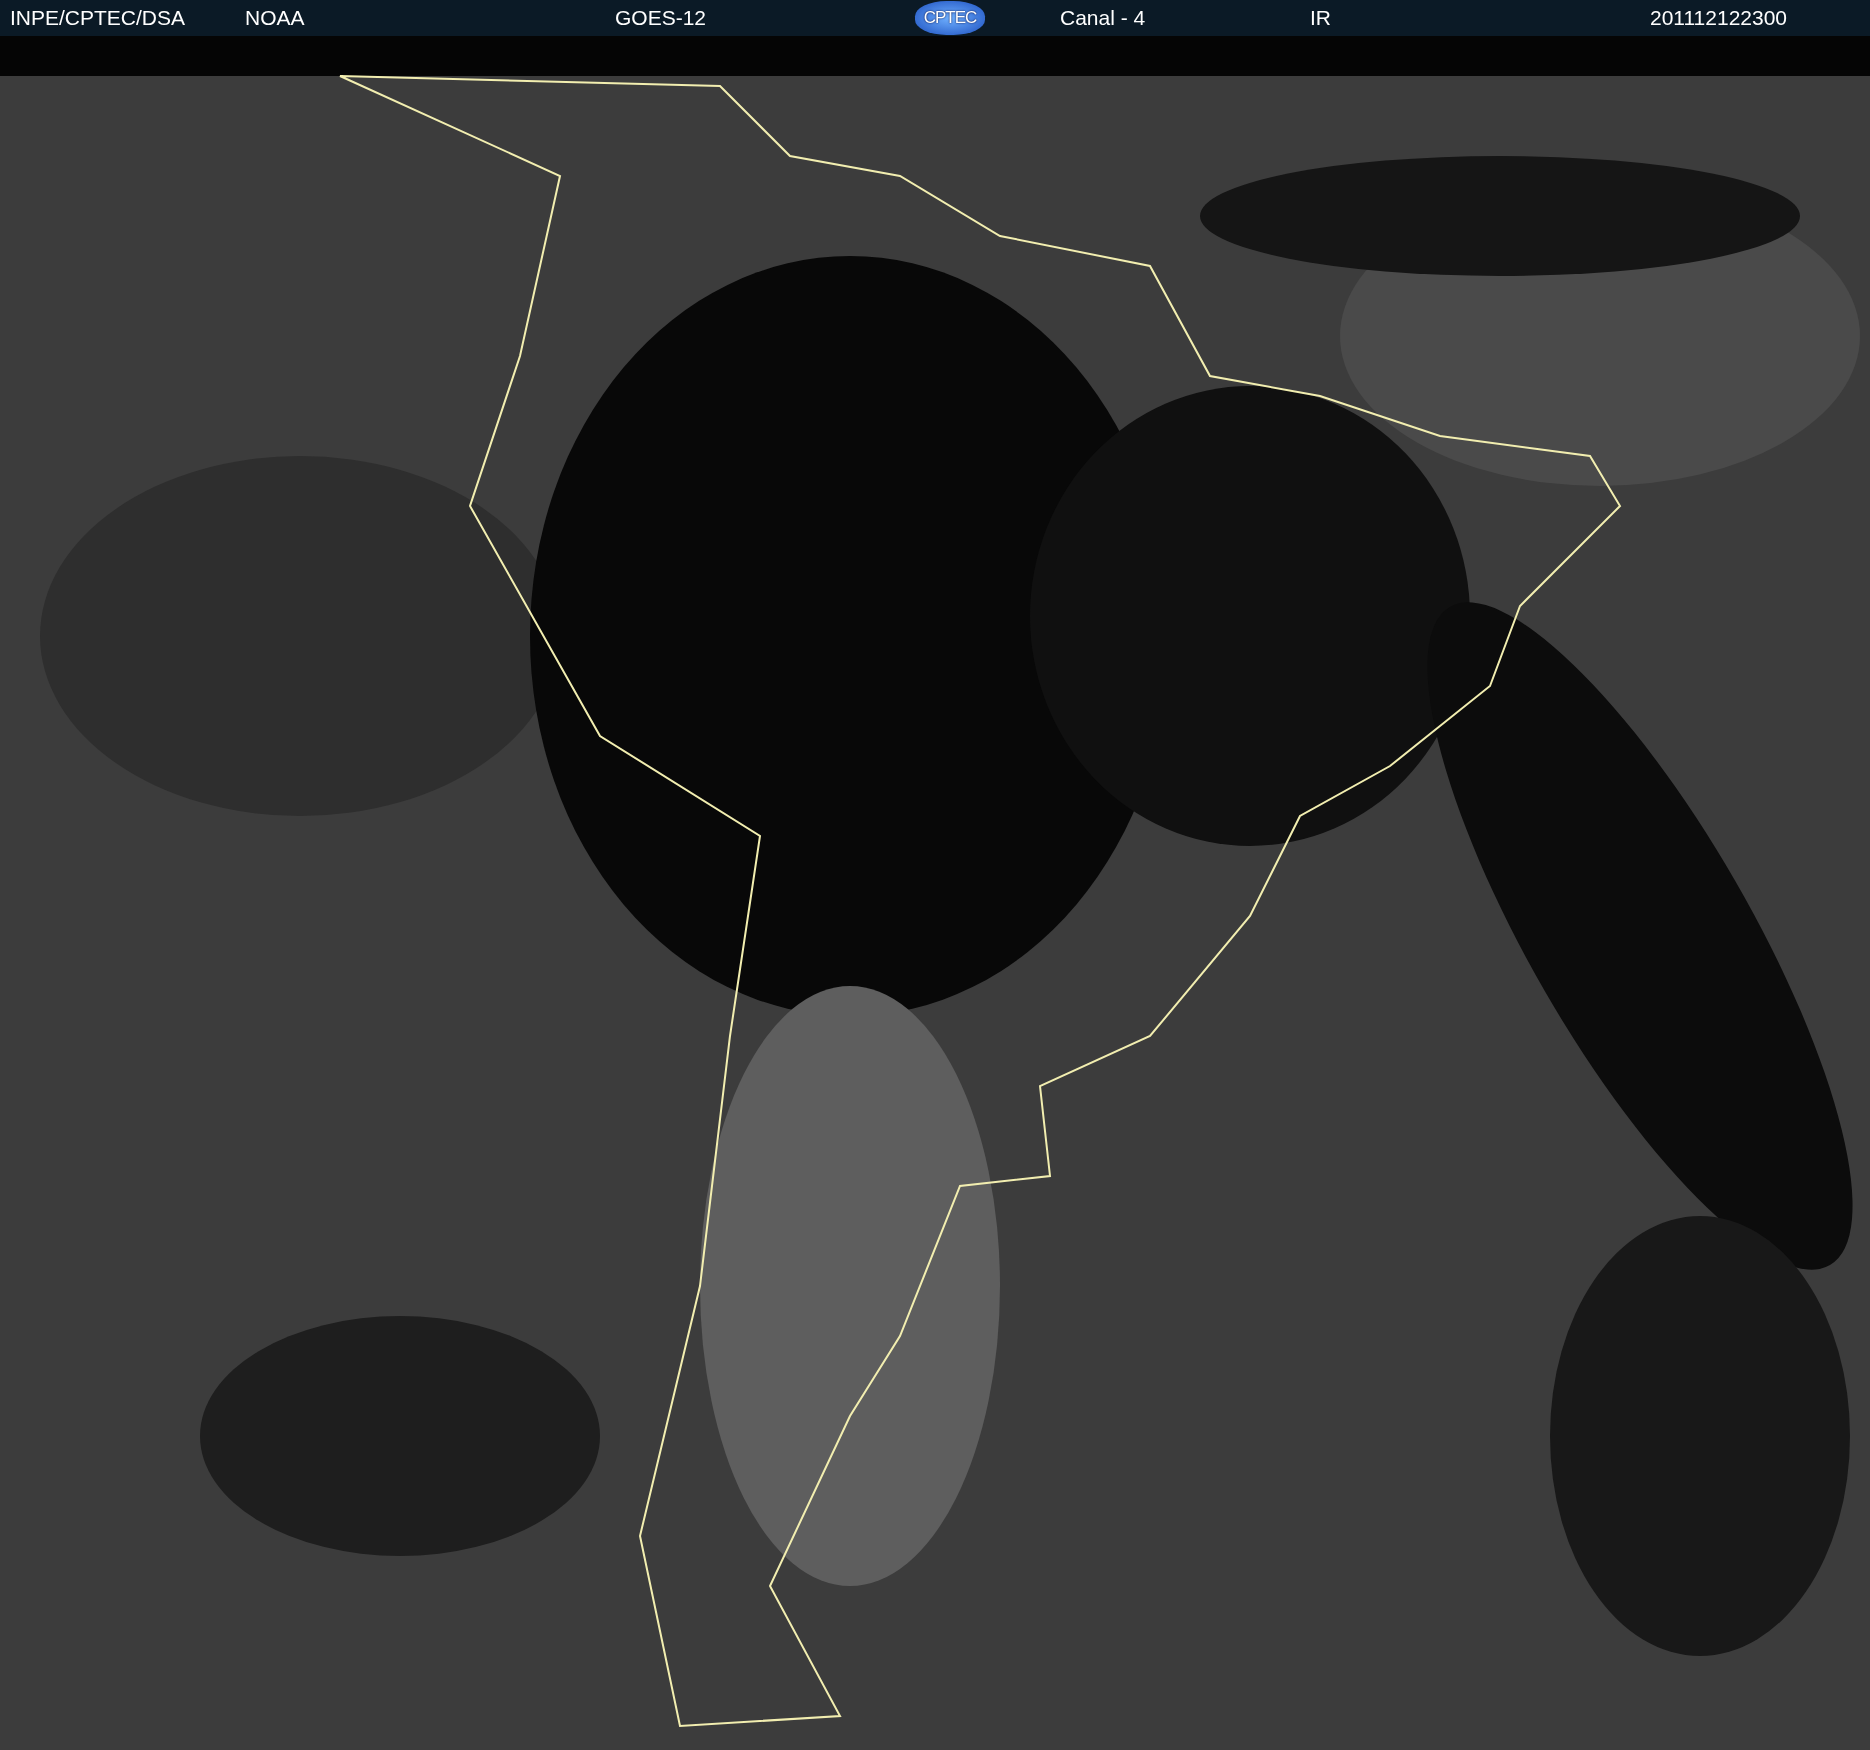 The image size is (1870, 1750). Describe the element at coordinates (950, 18) in the screenshot. I see `logo: CPTEC` at that location.